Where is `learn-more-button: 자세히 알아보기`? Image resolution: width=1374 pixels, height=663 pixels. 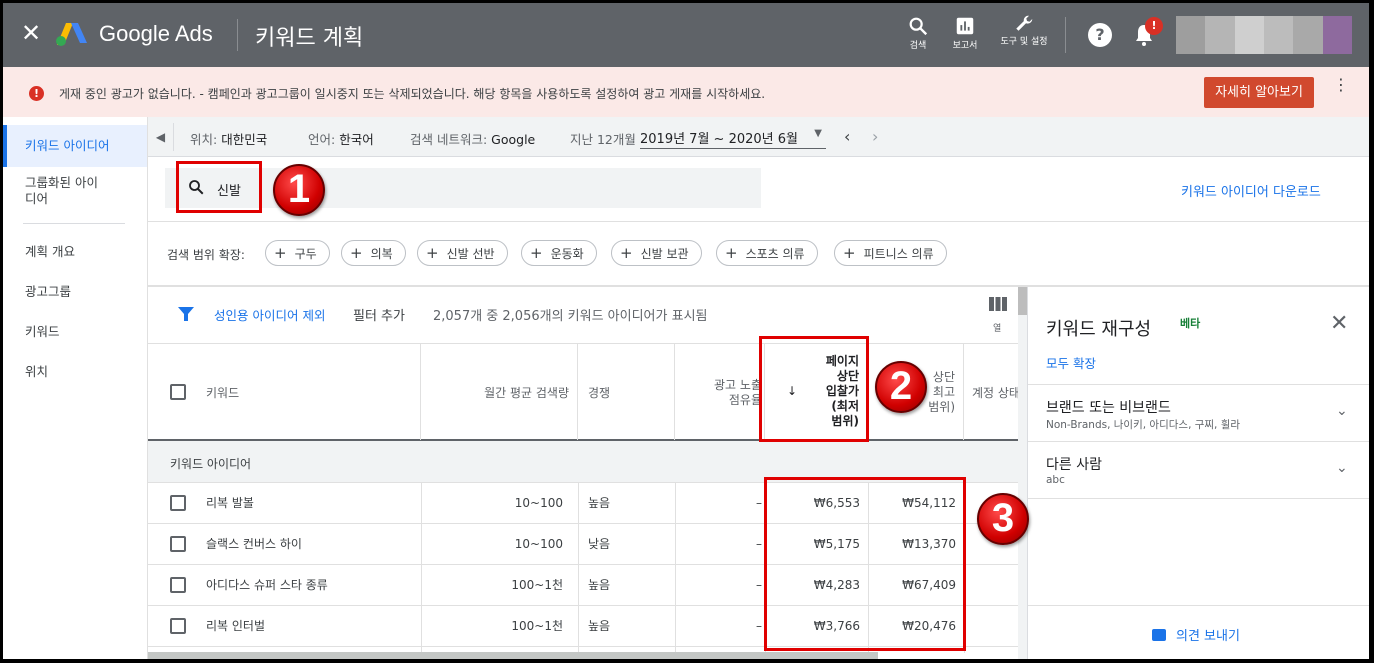 learn-more-button: 자세히 알아보기 is located at coordinates (1259, 92).